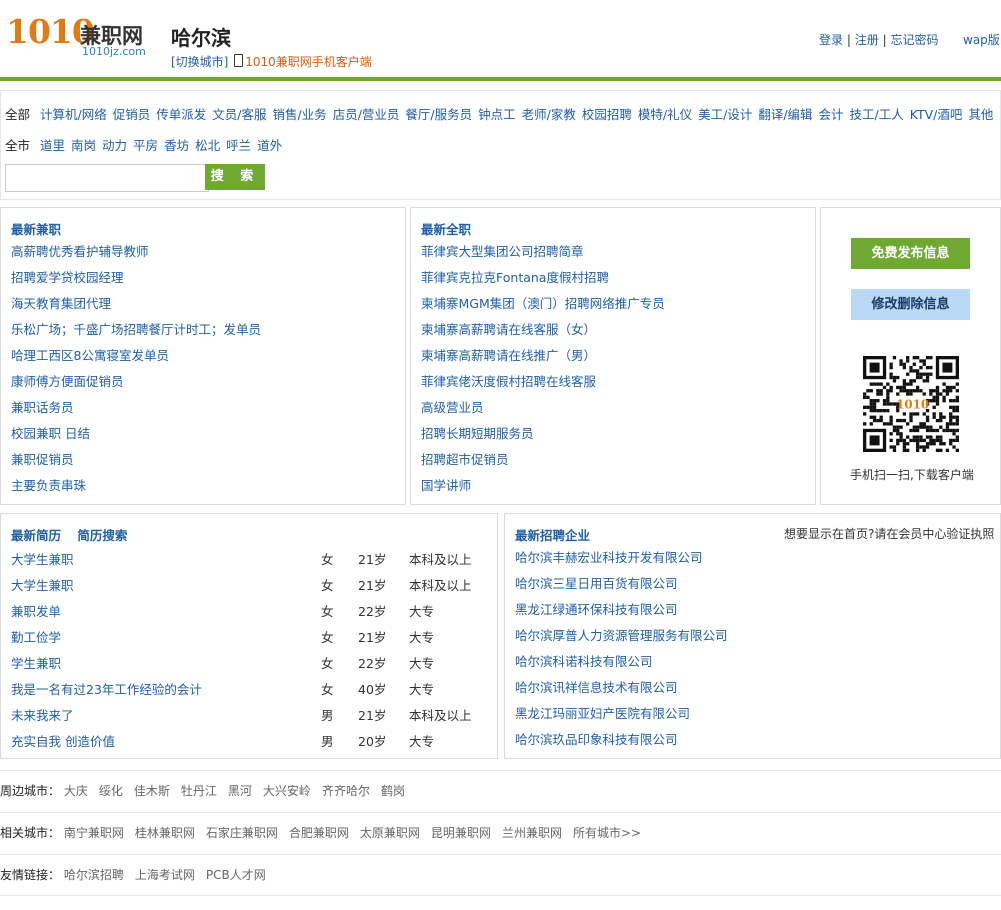 The image size is (1001, 910). What do you see at coordinates (831, 114) in the screenshot?
I see `category-link: 会计` at bounding box center [831, 114].